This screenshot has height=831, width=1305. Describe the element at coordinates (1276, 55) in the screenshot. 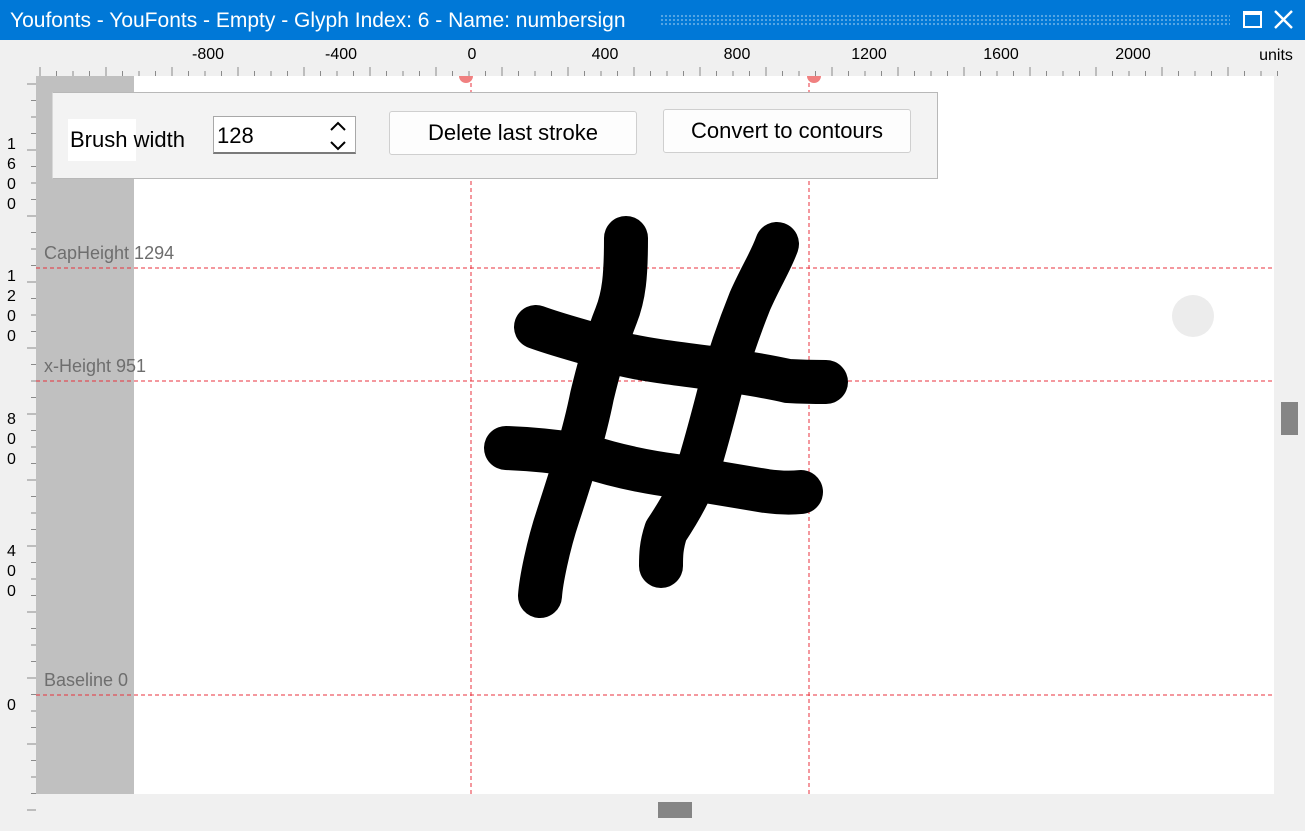

I see `units-label: units` at that location.